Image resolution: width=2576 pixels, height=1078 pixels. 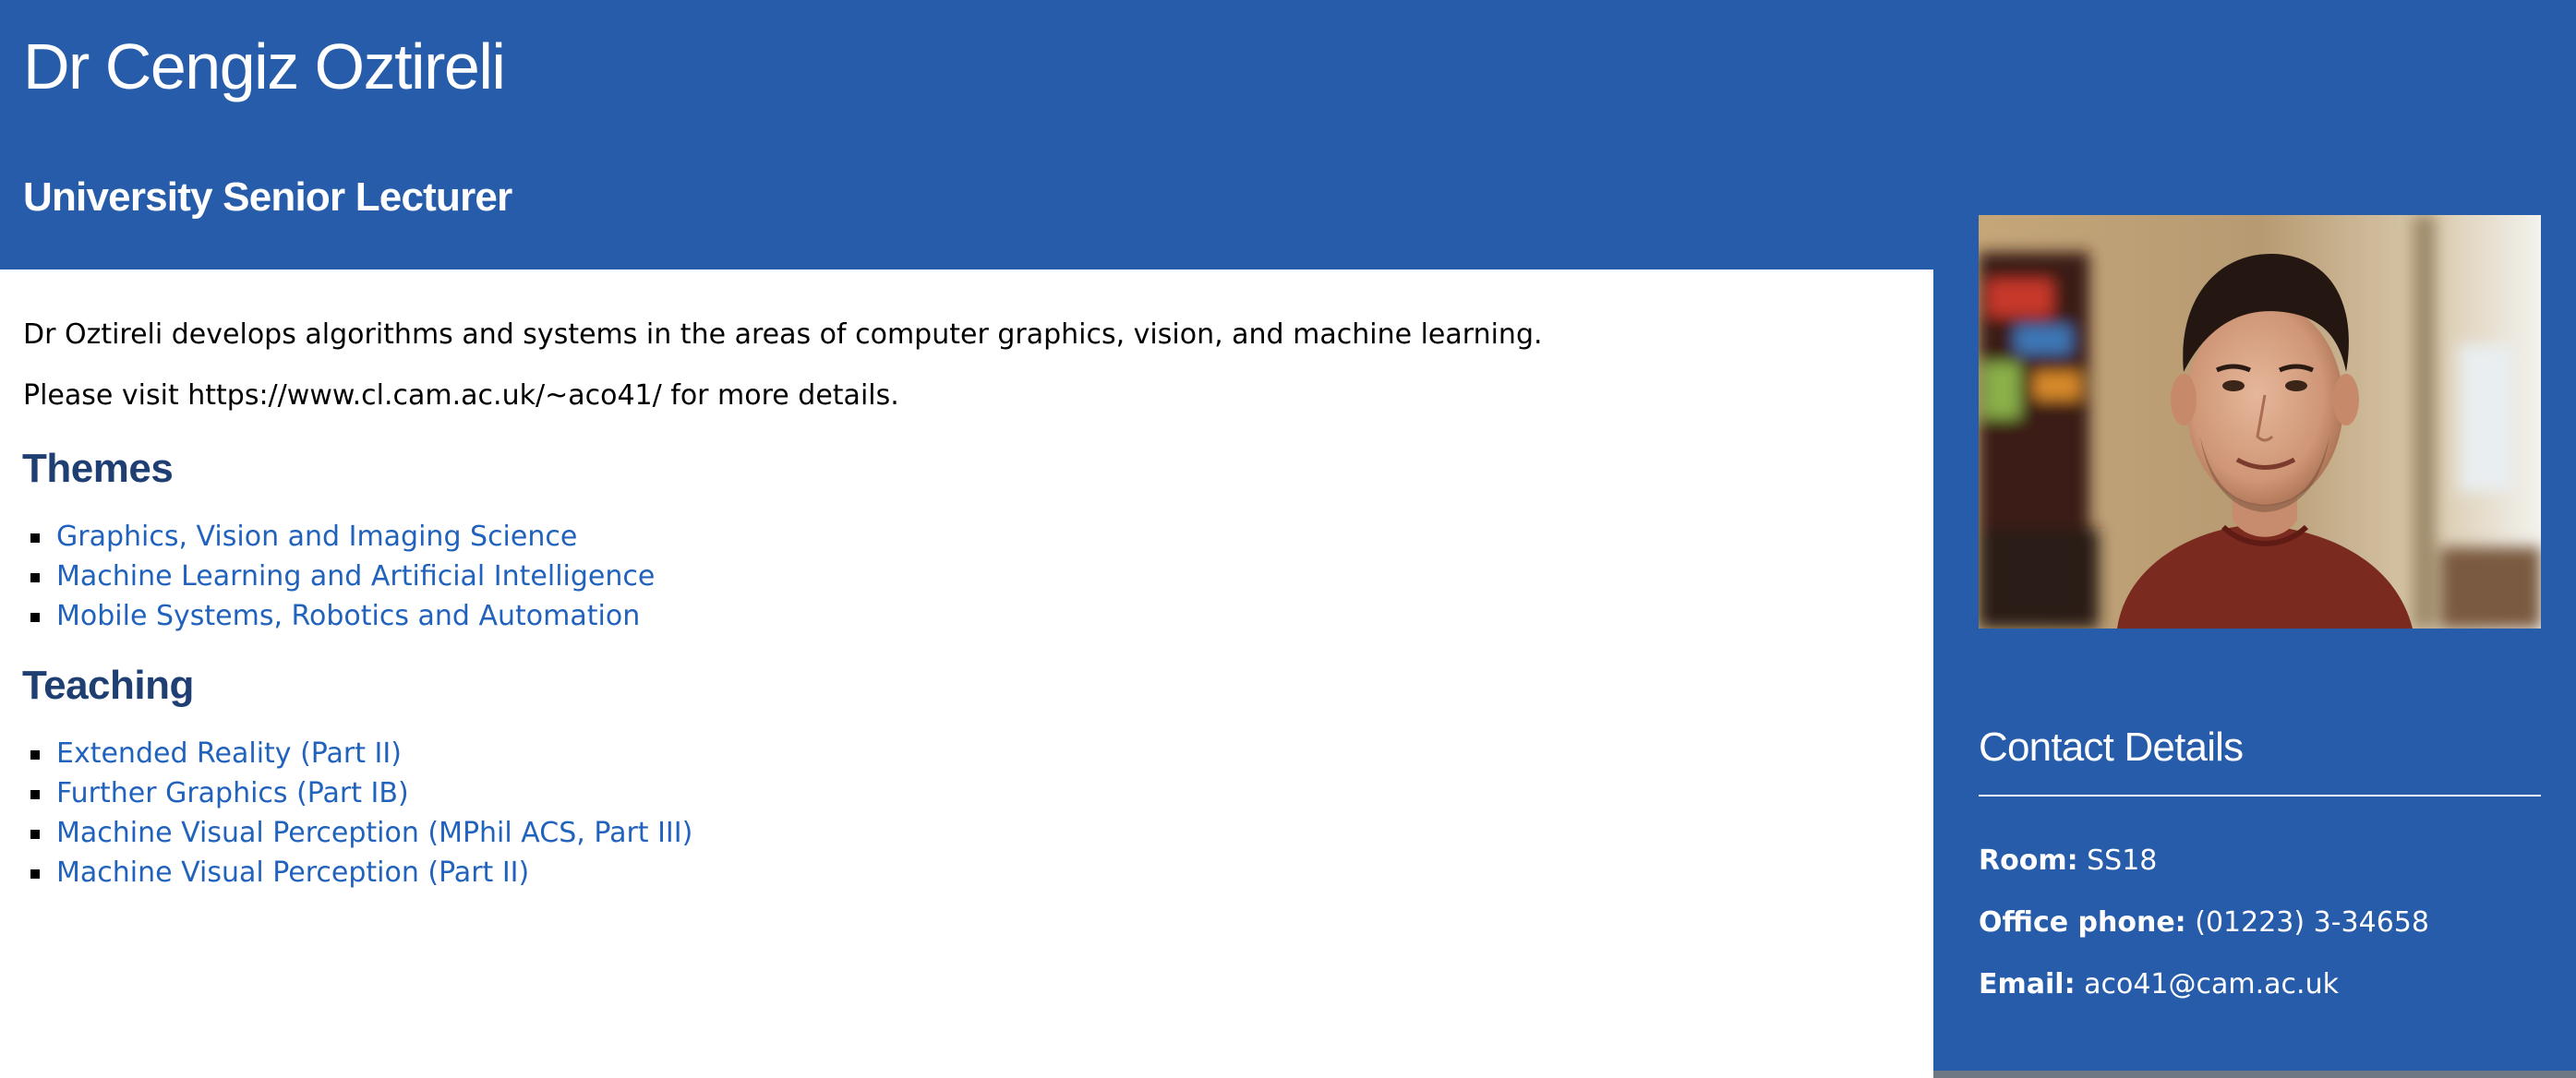 What do you see at coordinates (348, 616) in the screenshot?
I see `theme-link-mobile-systems: Mobile Systems, Robotics and Automation` at bounding box center [348, 616].